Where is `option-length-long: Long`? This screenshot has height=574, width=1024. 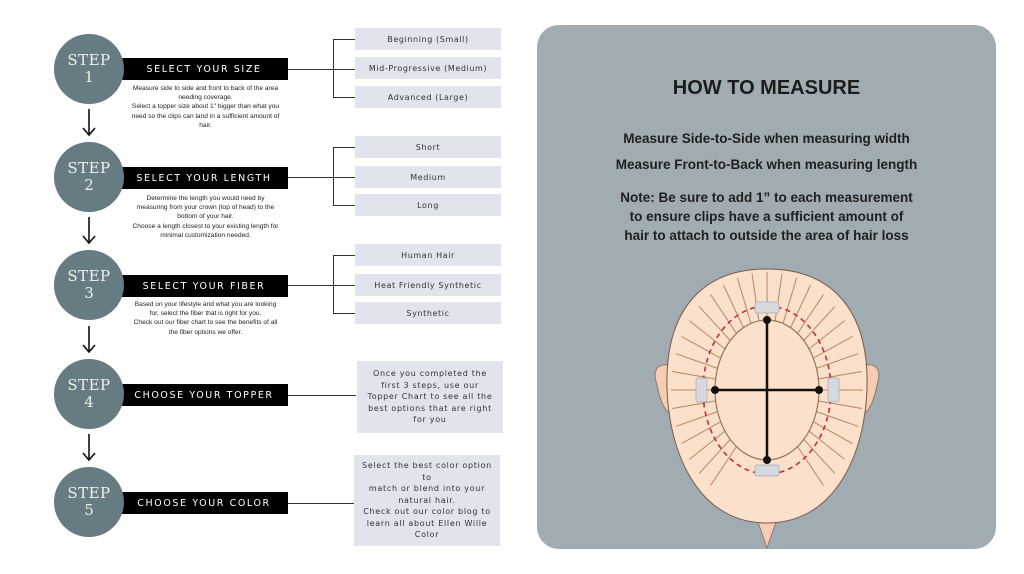 option-length-long: Long is located at coordinates (428, 205).